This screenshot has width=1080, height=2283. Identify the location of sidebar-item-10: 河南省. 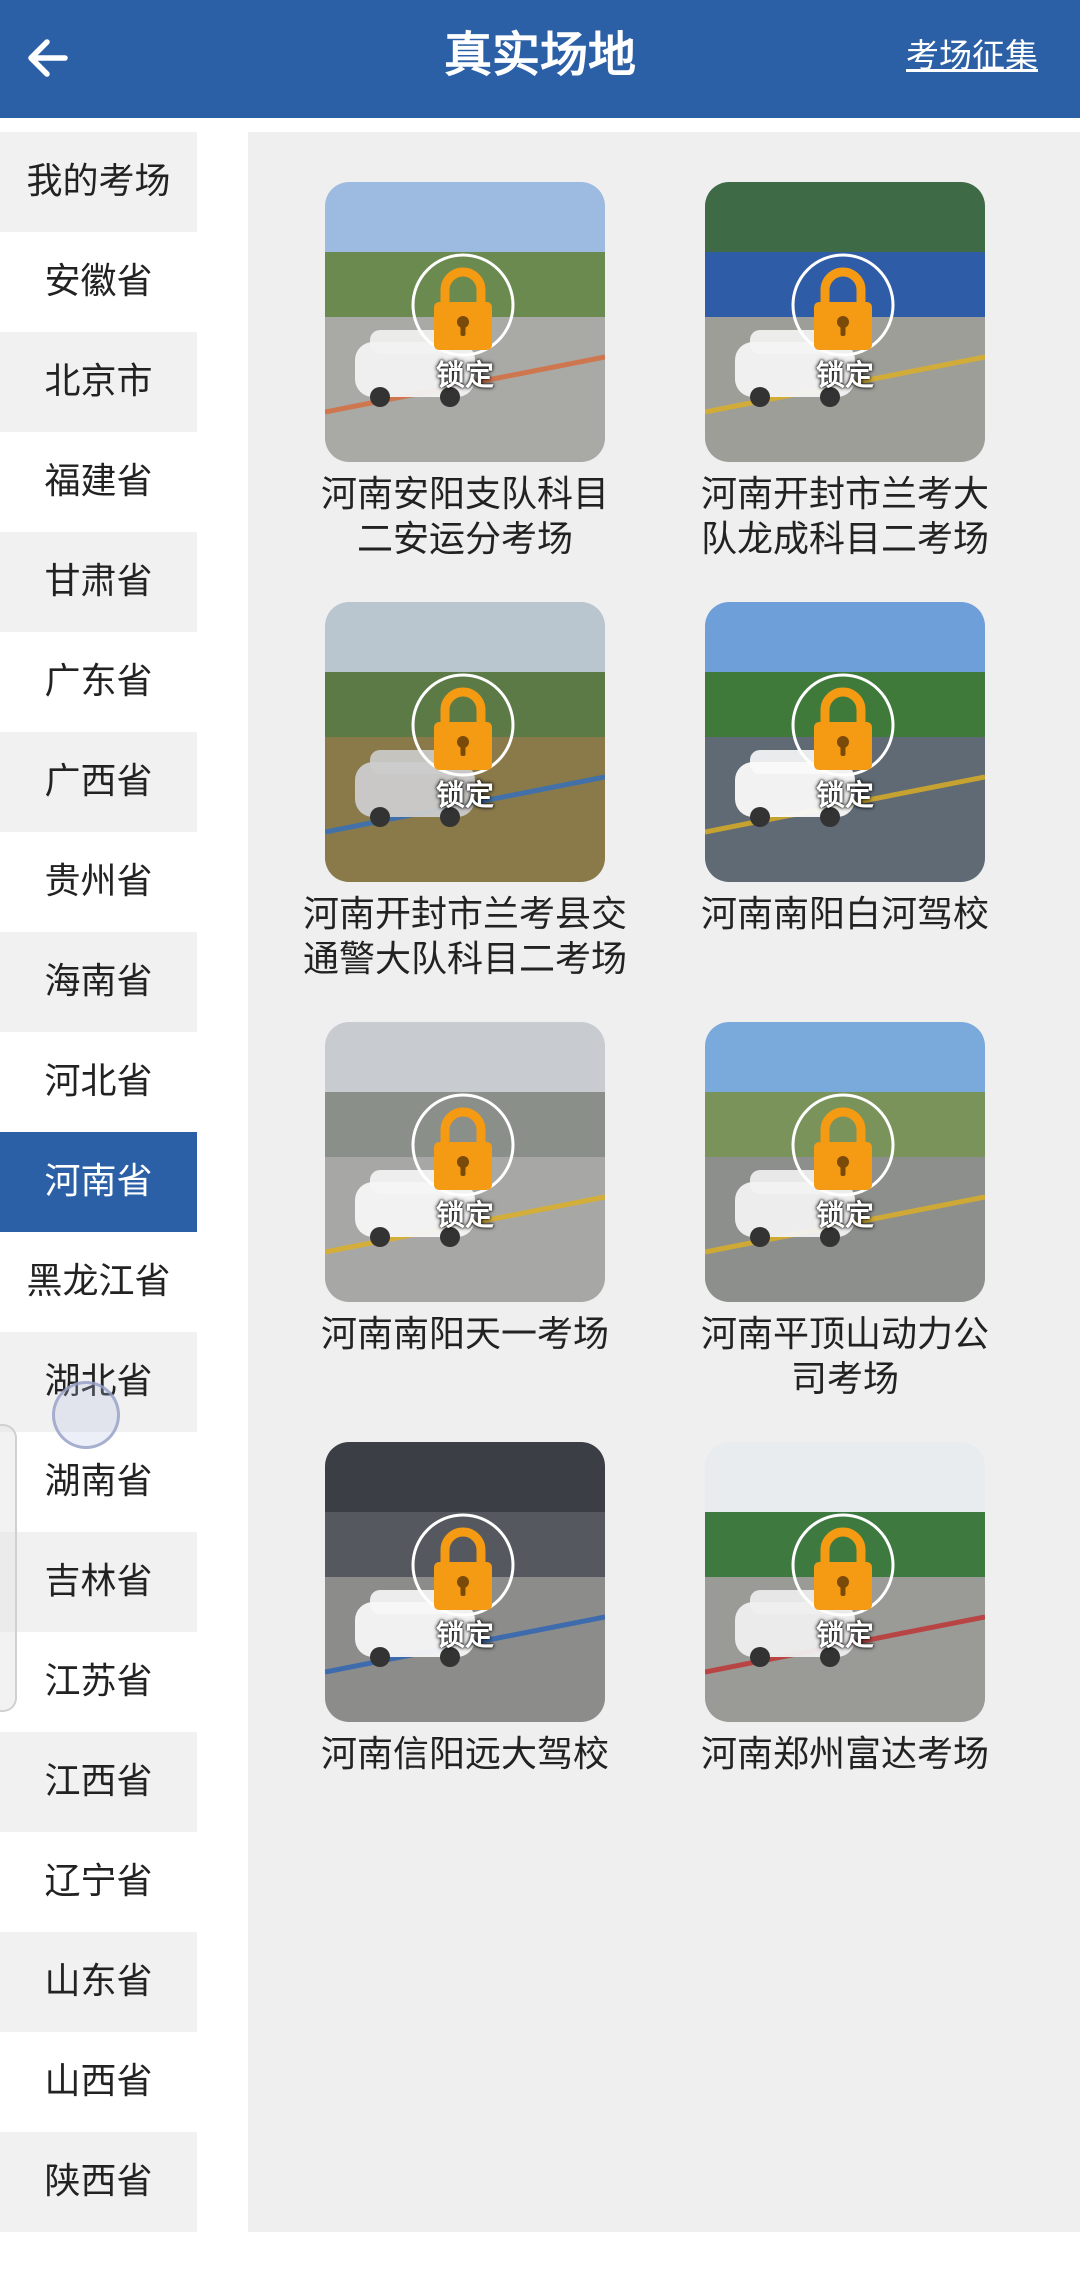
(98, 1182).